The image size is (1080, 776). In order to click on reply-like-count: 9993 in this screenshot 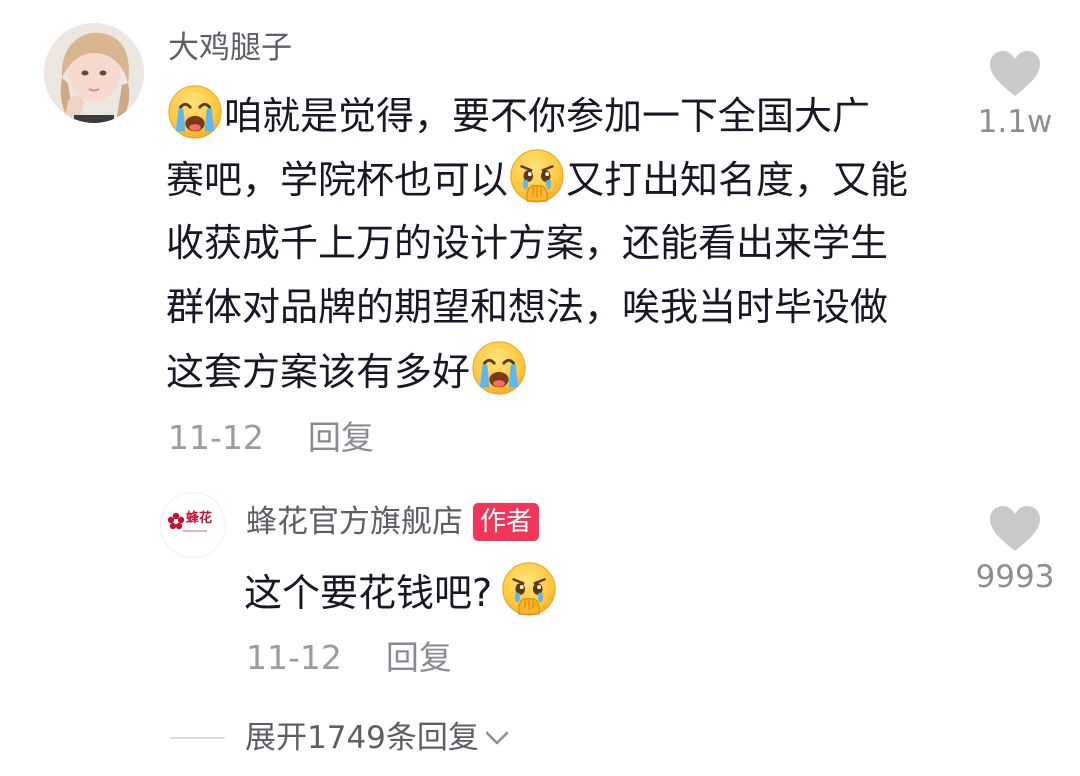, I will do `click(1015, 577)`.